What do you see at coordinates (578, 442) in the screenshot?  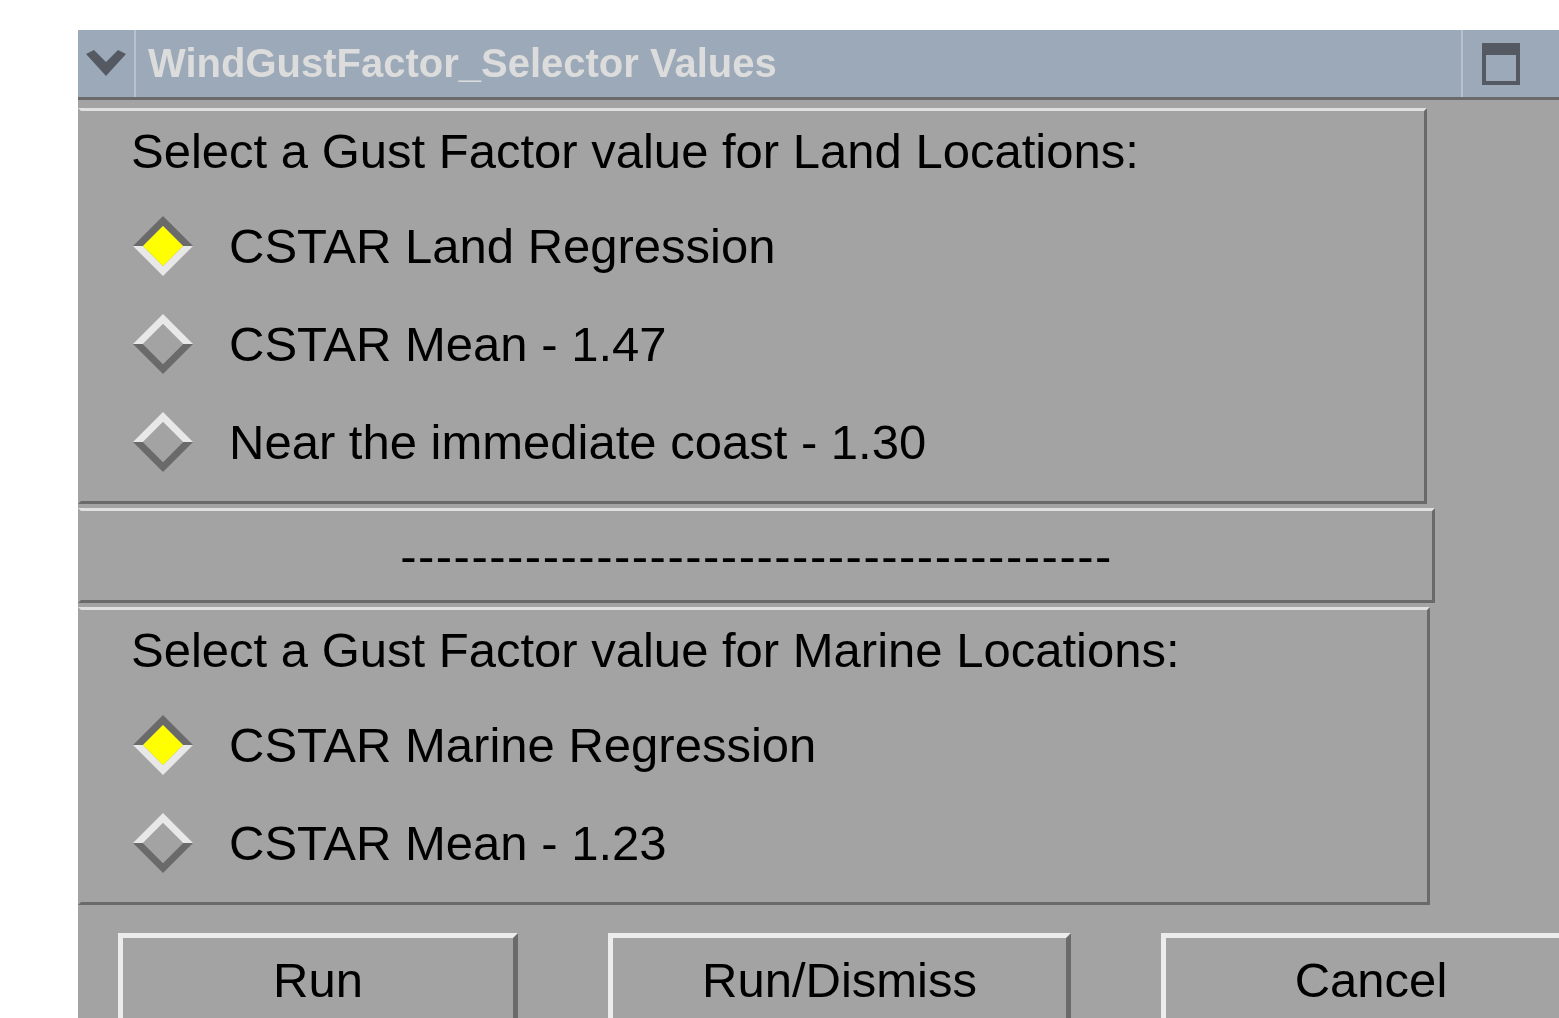 I see `option-label: Near the immediate coast - 1.30` at bounding box center [578, 442].